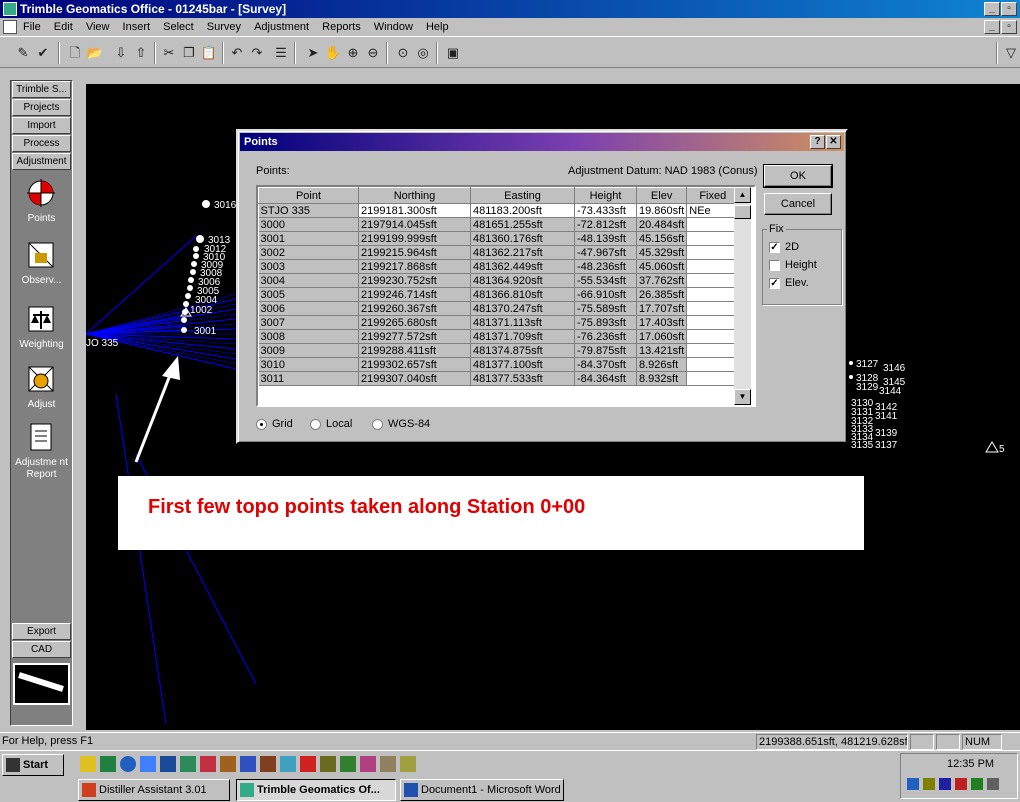 The width and height of the screenshot is (1020, 802). I want to click on table-cell: 2199230.752sft, so click(414, 280).